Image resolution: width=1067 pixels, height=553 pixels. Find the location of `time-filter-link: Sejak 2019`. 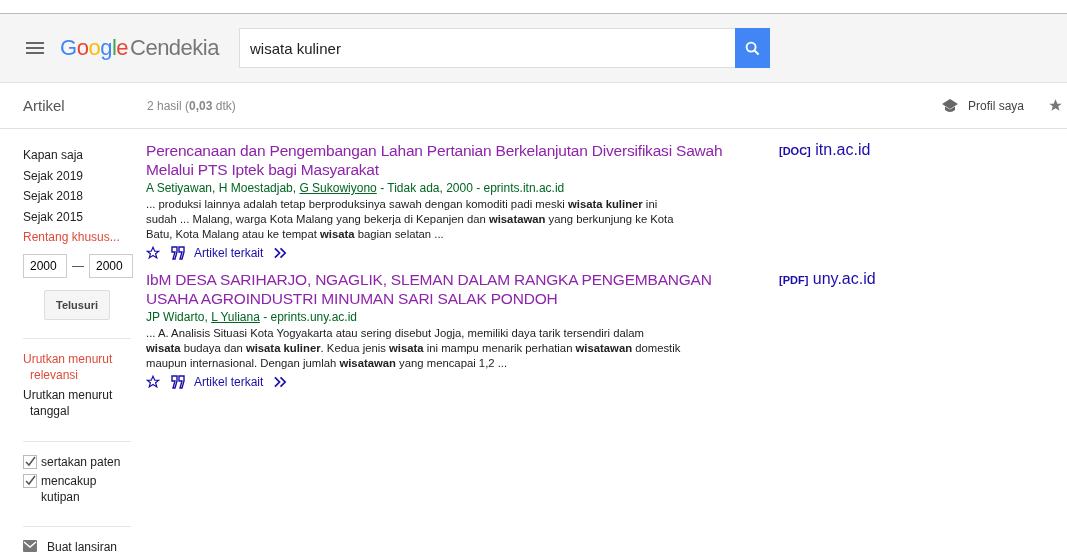

time-filter-link: Sejak 2019 is located at coordinates (77, 175).